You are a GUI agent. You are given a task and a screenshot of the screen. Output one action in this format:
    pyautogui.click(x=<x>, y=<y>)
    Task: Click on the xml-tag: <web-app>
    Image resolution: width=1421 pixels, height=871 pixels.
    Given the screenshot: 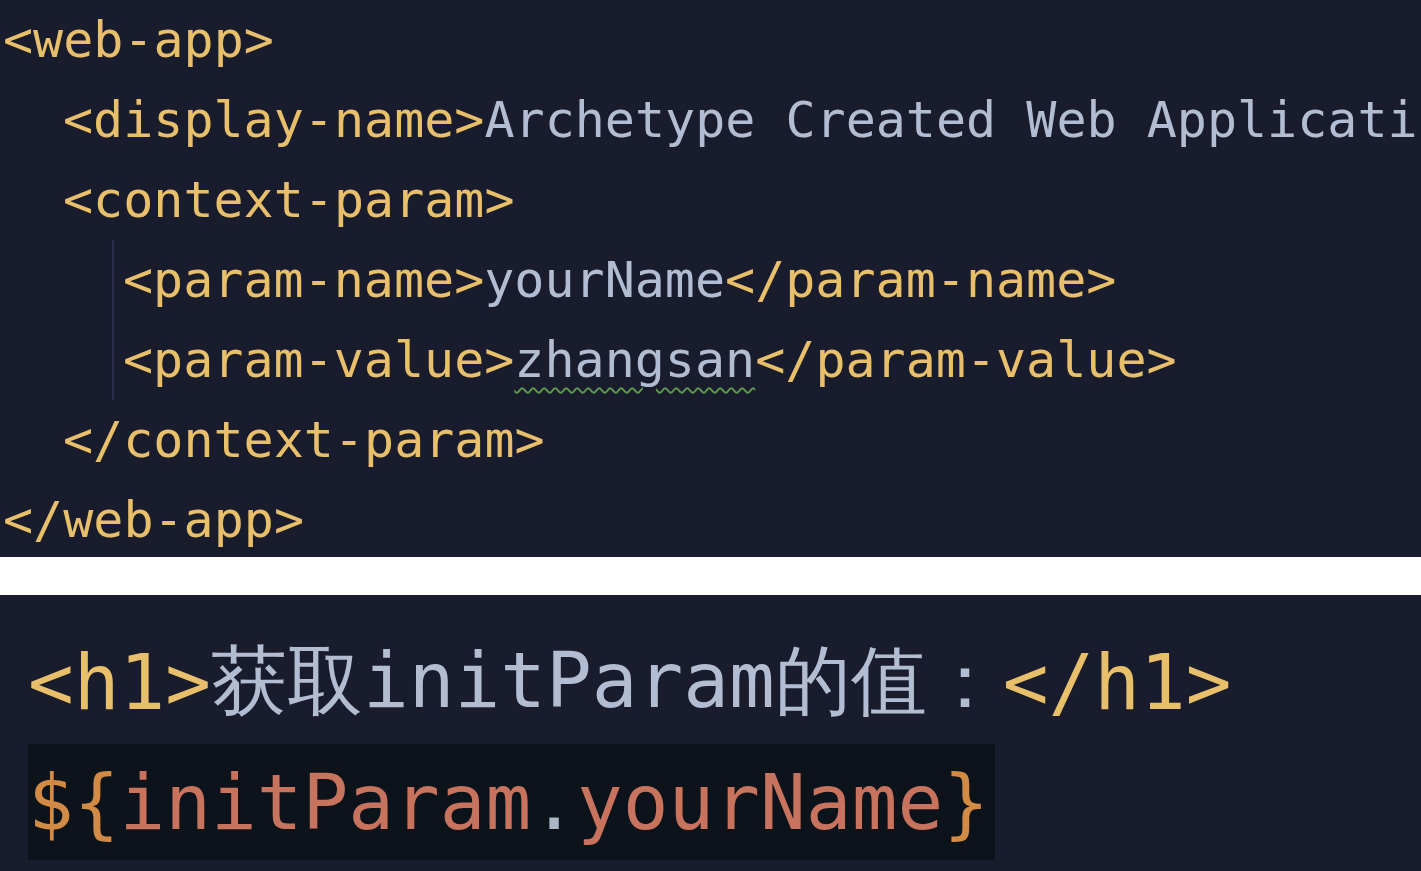 What is the action you would take?
    pyautogui.click(x=138, y=40)
    